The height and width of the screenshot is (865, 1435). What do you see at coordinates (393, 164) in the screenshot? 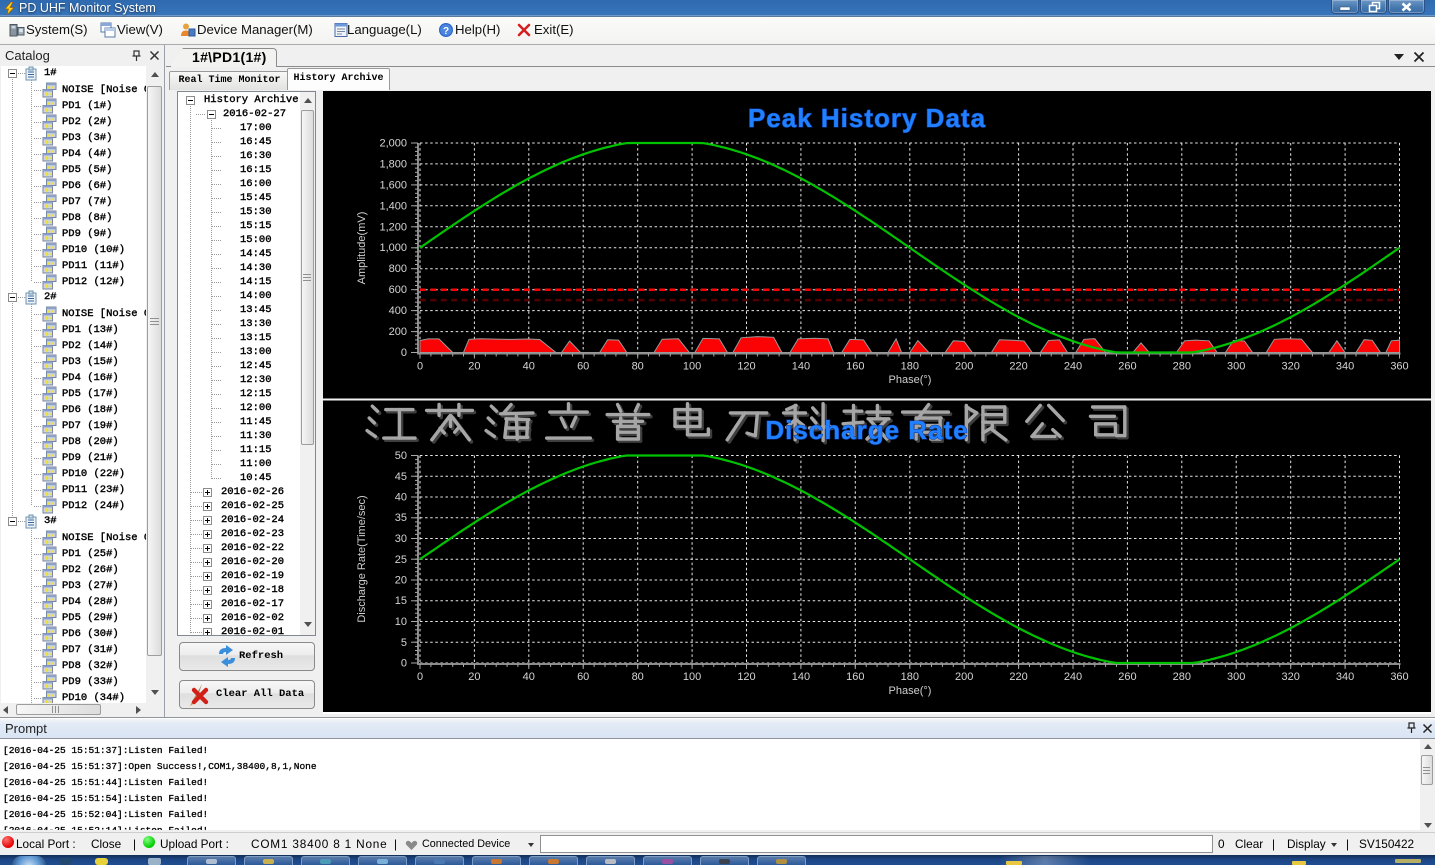
I see `svg-text: 1,800` at bounding box center [393, 164].